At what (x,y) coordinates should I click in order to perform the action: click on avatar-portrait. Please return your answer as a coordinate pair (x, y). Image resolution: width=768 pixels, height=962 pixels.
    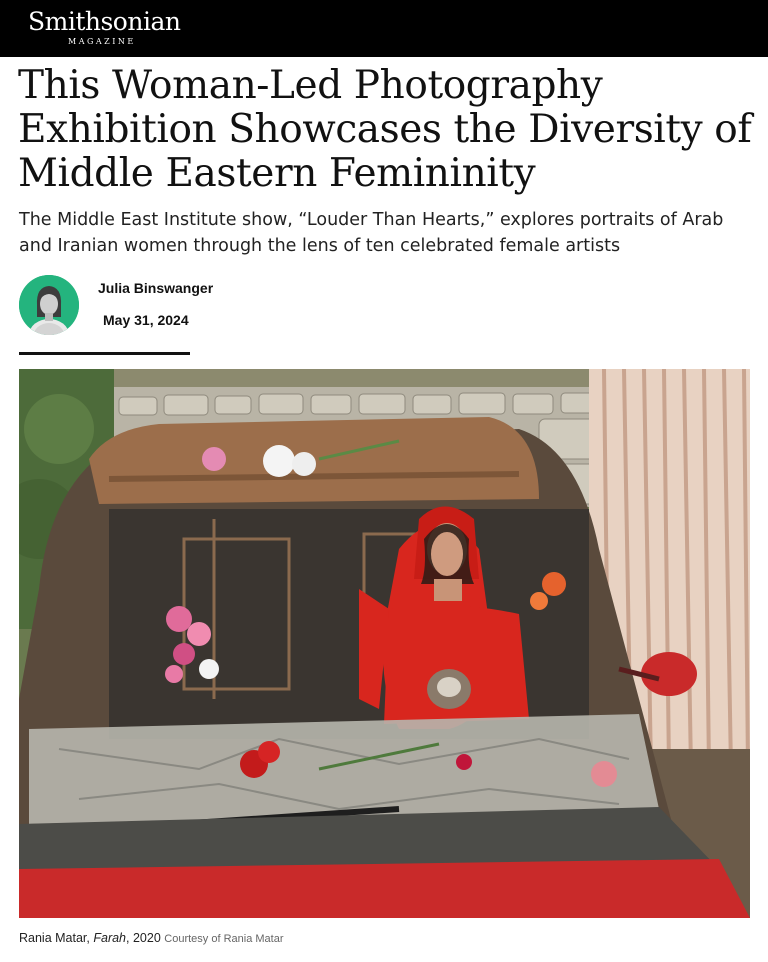
    Looking at the image, I should click on (49, 305).